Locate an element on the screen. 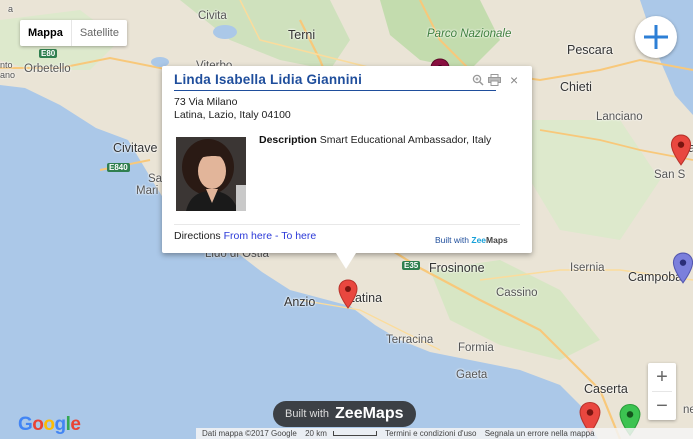 This screenshot has width=693, height=439. title-underline is located at coordinates (335, 90).